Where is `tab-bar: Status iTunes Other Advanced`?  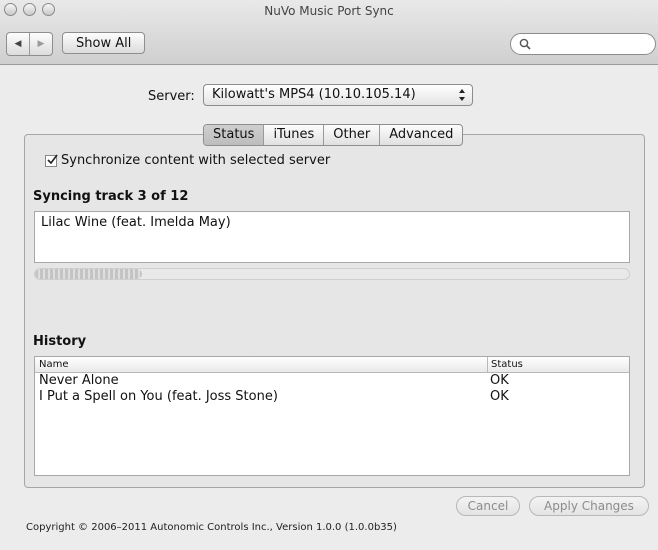 tab-bar: Status iTunes Other Advanced is located at coordinates (333, 135).